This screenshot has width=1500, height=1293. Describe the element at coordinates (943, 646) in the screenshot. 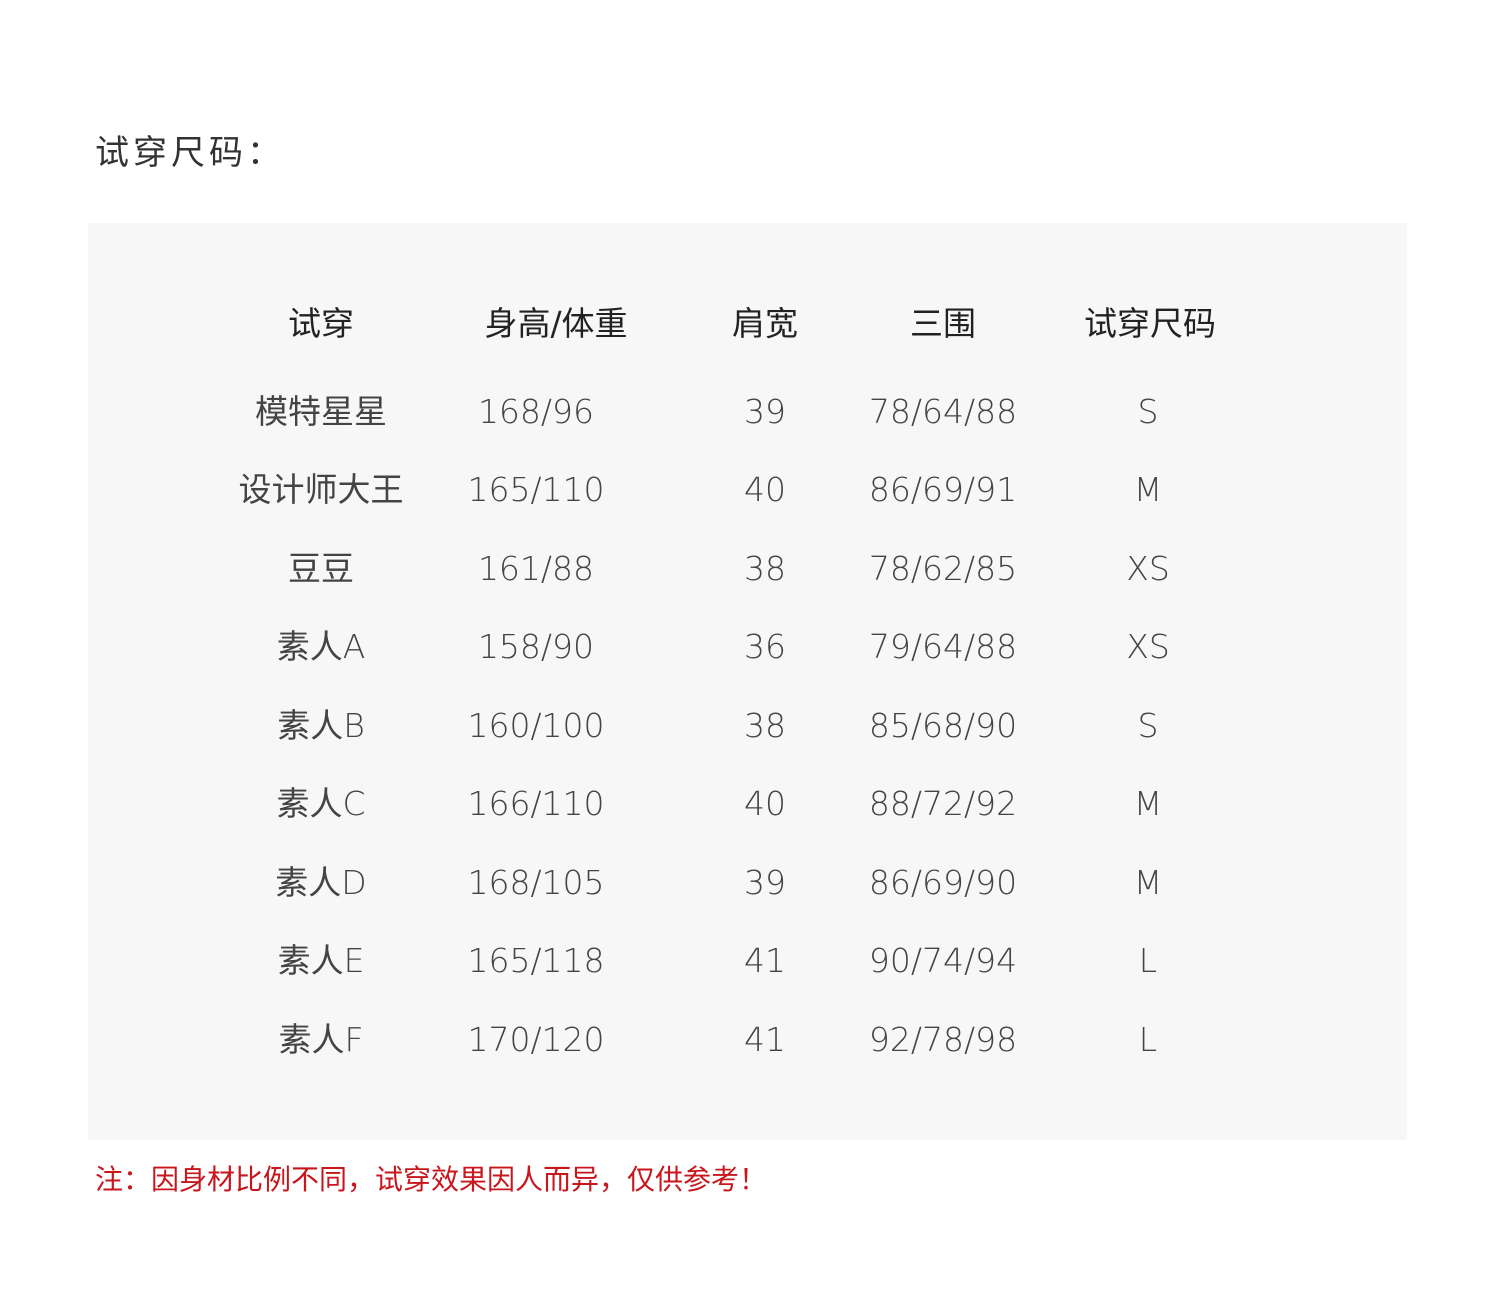

I see `cell-measurements: 79/64/88` at that location.